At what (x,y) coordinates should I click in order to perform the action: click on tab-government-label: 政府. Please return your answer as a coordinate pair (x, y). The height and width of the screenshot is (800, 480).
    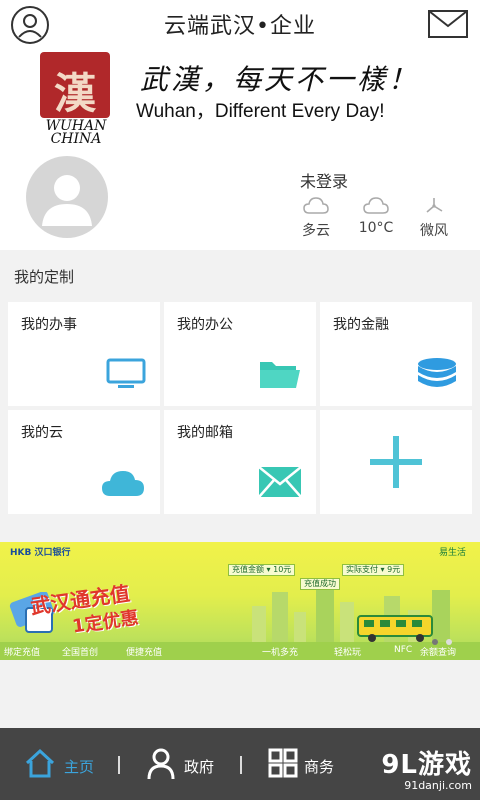
    Looking at the image, I should click on (199, 767).